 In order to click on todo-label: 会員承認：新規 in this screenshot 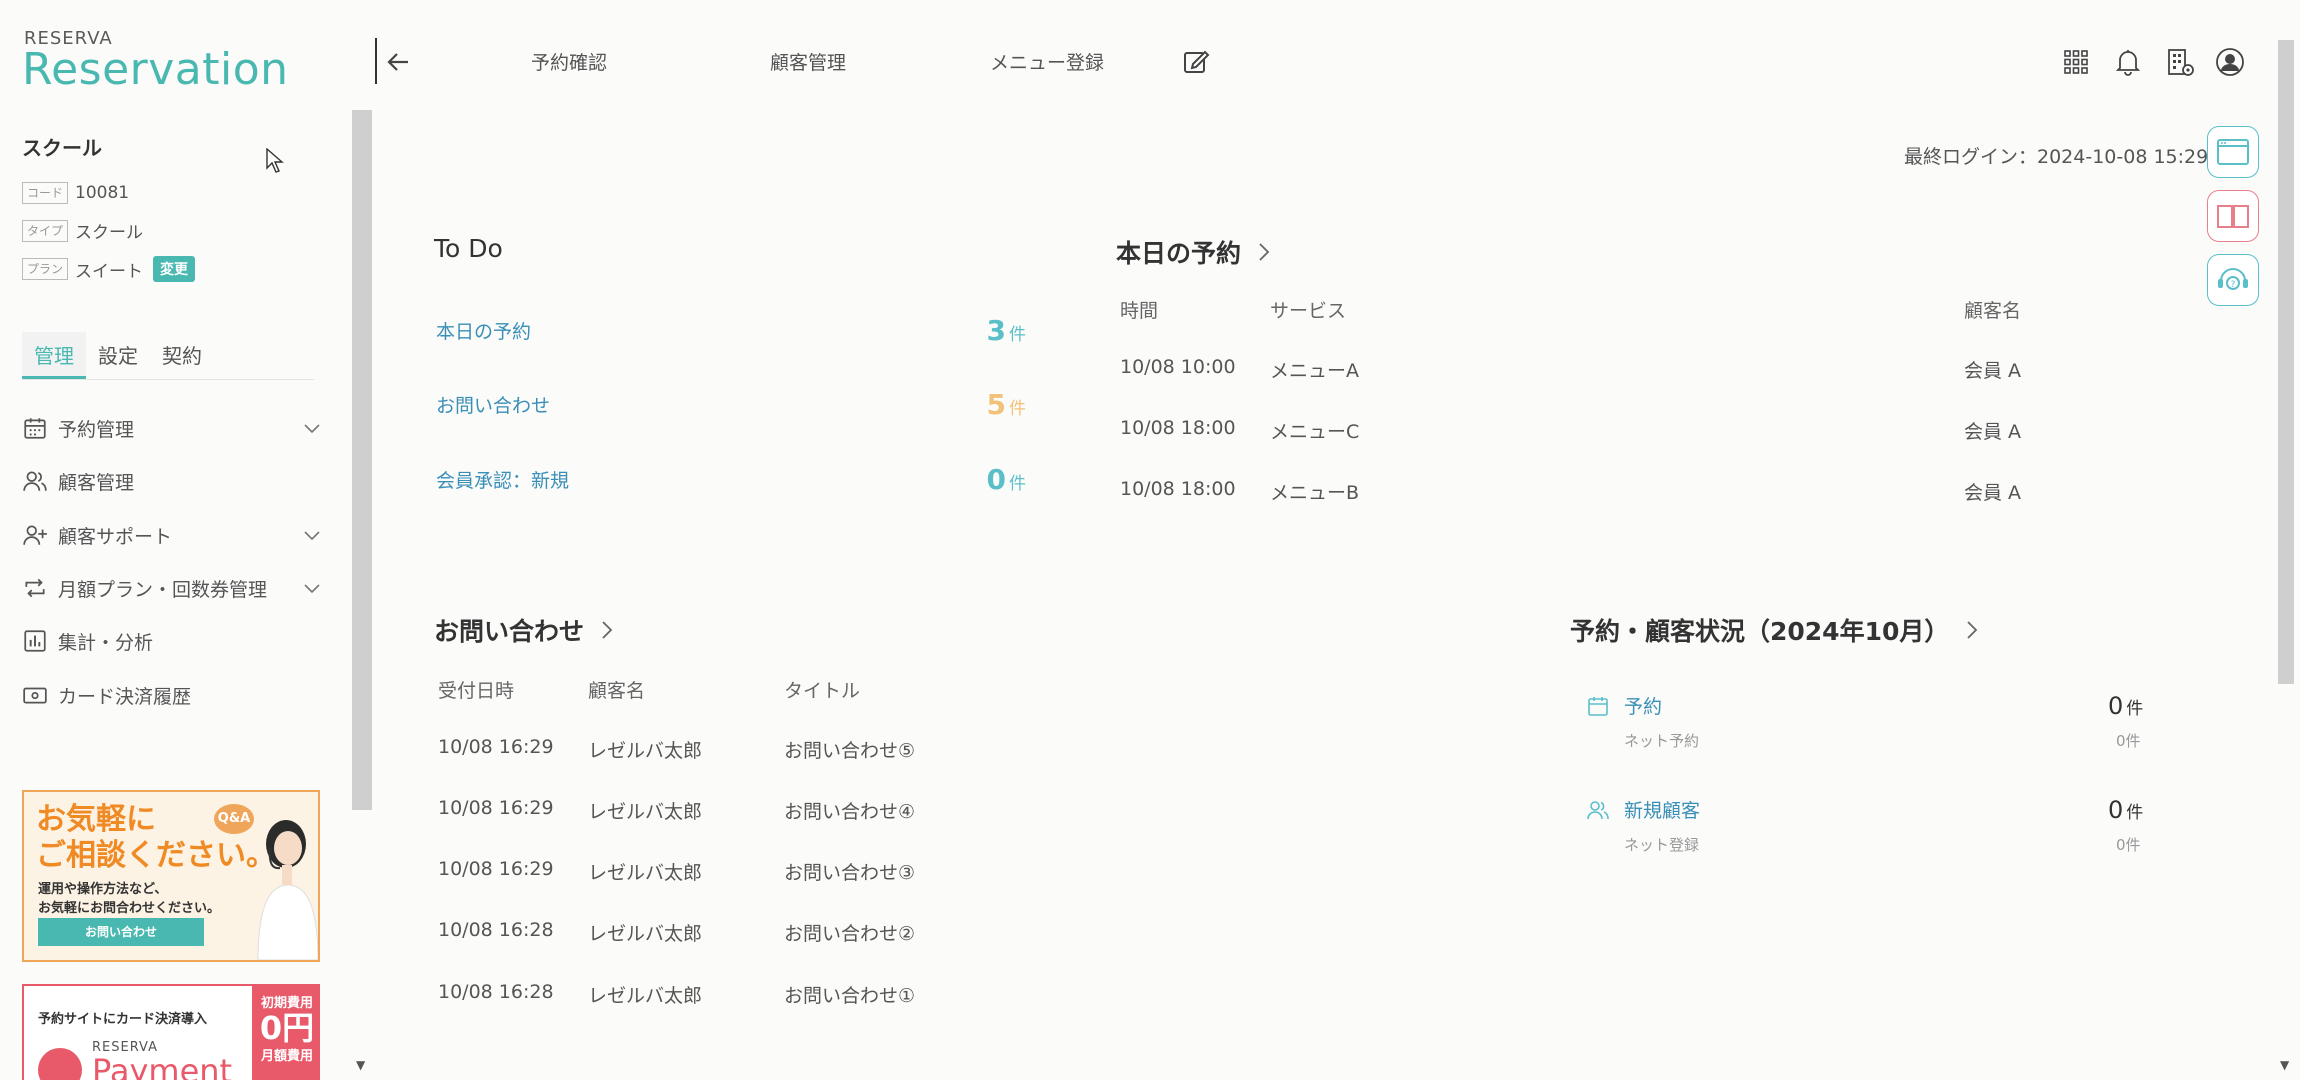, I will do `click(502, 479)`.